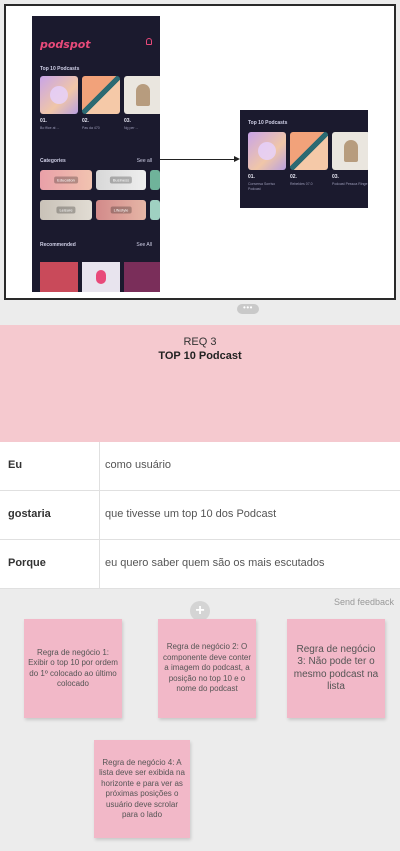  What do you see at coordinates (58, 245) in the screenshot?
I see `recommended-title: Recommended` at bounding box center [58, 245].